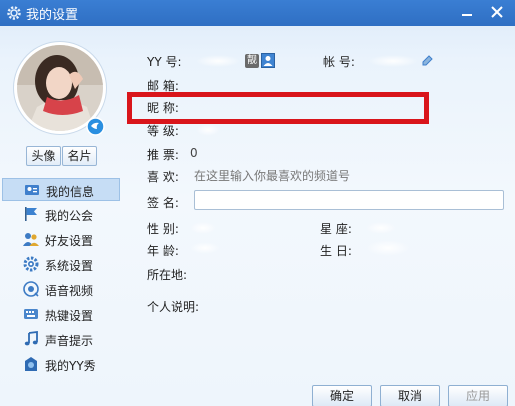 Image resolution: width=515 pixels, height=406 pixels. I want to click on window-title: 我的设置, so click(52, 15).